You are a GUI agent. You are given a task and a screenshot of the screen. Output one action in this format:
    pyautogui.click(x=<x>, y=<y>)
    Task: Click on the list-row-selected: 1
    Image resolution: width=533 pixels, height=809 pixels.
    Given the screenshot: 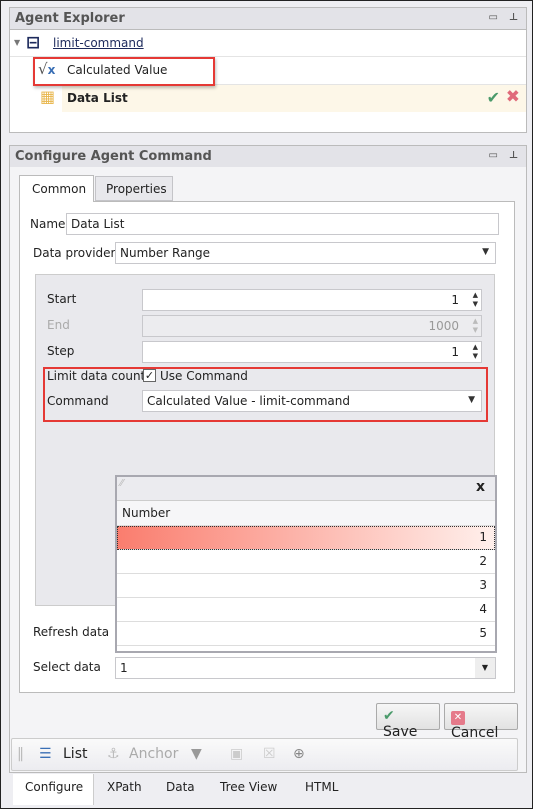 What is the action you would take?
    pyautogui.click(x=306, y=538)
    